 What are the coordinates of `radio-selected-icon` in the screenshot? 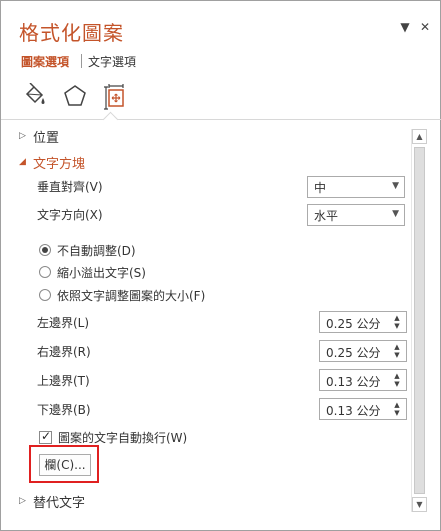 It's located at (45, 250).